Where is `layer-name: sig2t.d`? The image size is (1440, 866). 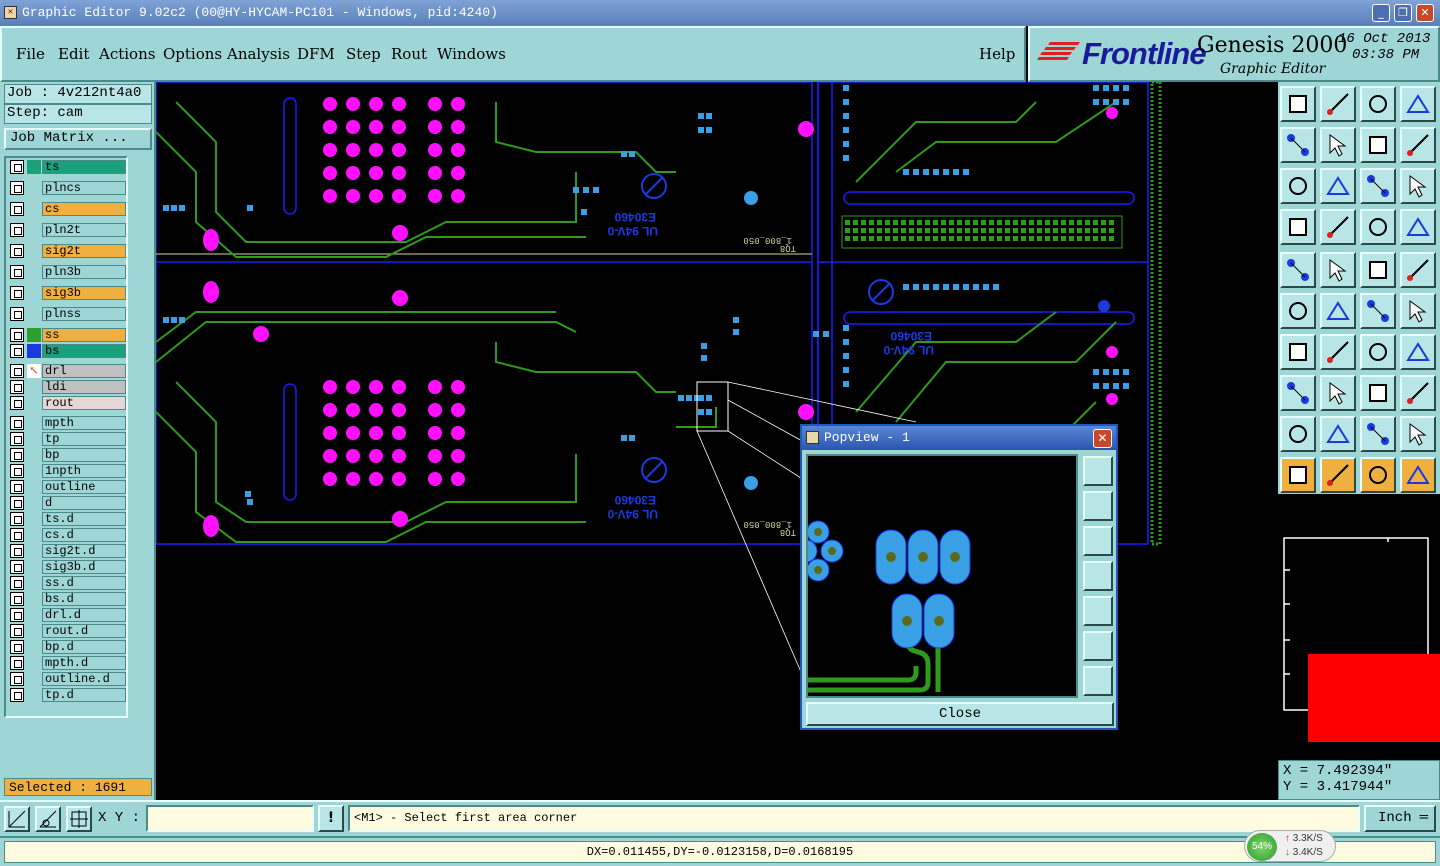
layer-name: sig2t.d is located at coordinates (84, 551).